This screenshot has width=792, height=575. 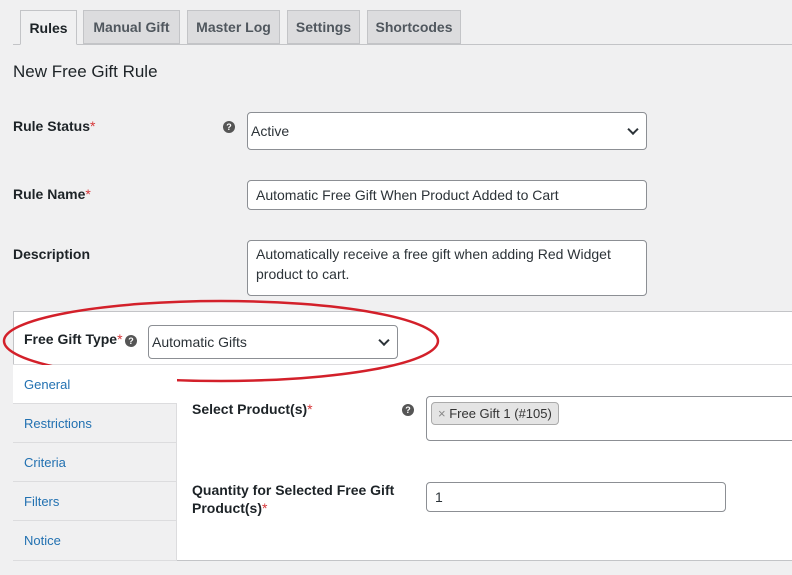 I want to click on label-text: Rule Name, so click(x=49, y=194).